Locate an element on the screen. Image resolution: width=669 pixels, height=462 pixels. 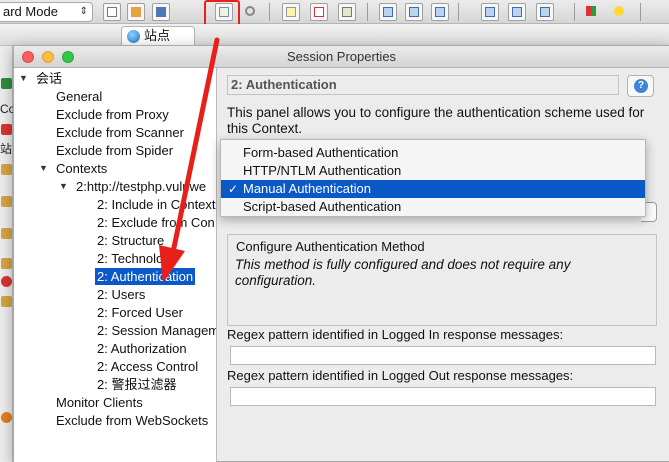
options-gear-icon is located at coordinates (251, 12).